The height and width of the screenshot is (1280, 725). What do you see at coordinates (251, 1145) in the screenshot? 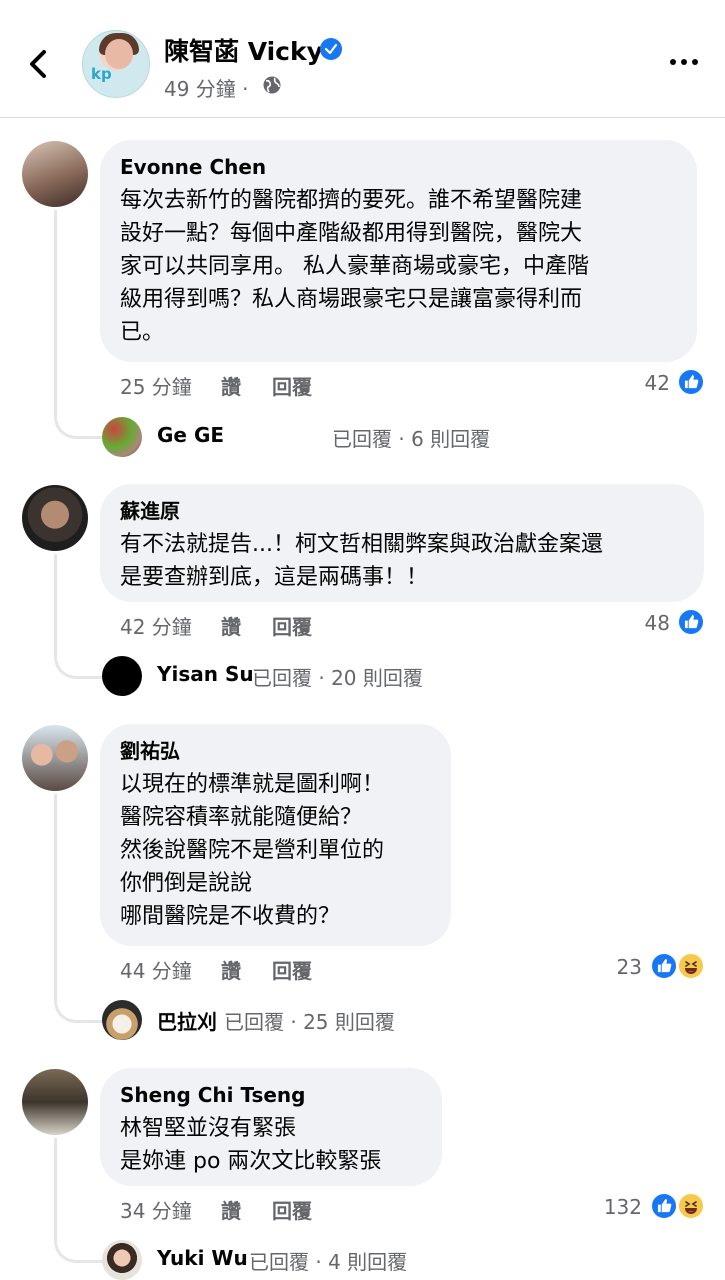
I see `comment-text: 林智堅並沒有緊張 是妳連 po 兩次文比較緊張` at bounding box center [251, 1145].